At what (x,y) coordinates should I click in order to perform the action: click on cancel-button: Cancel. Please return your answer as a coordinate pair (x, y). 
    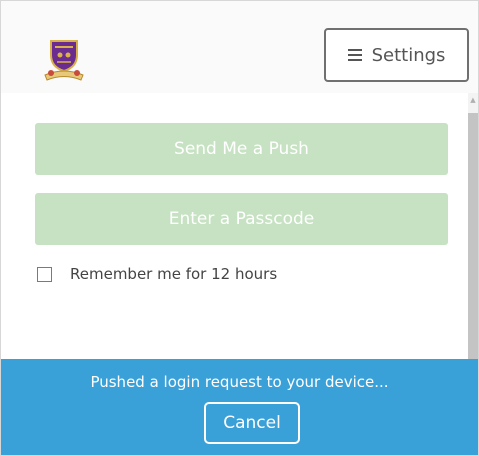
    Looking at the image, I should click on (252, 423).